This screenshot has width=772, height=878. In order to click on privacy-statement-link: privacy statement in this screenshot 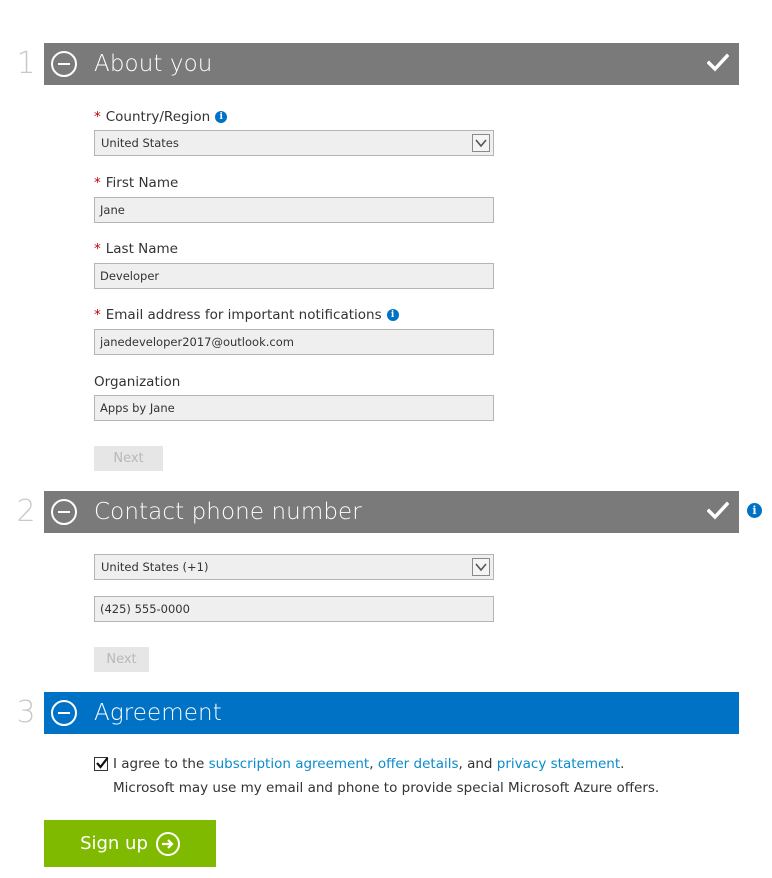, I will do `click(558, 764)`.